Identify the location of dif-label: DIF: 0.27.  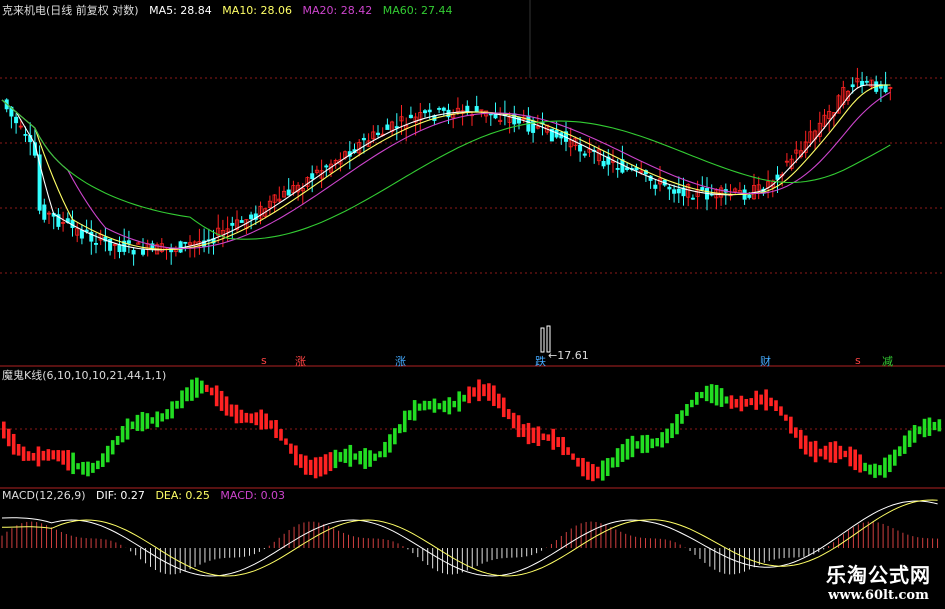
(120, 495).